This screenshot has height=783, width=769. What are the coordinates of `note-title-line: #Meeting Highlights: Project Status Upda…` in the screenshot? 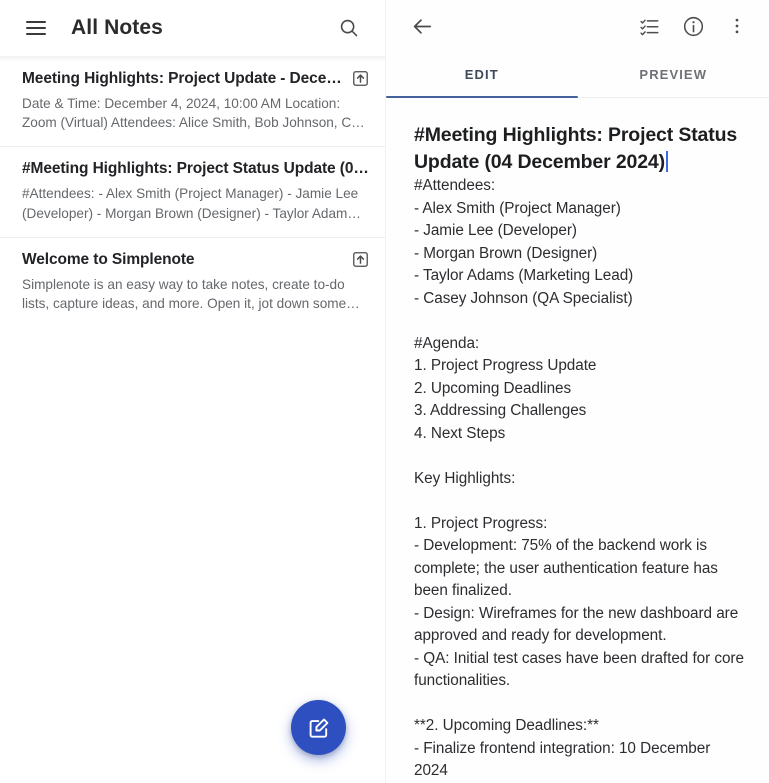 It's located at (580, 148).